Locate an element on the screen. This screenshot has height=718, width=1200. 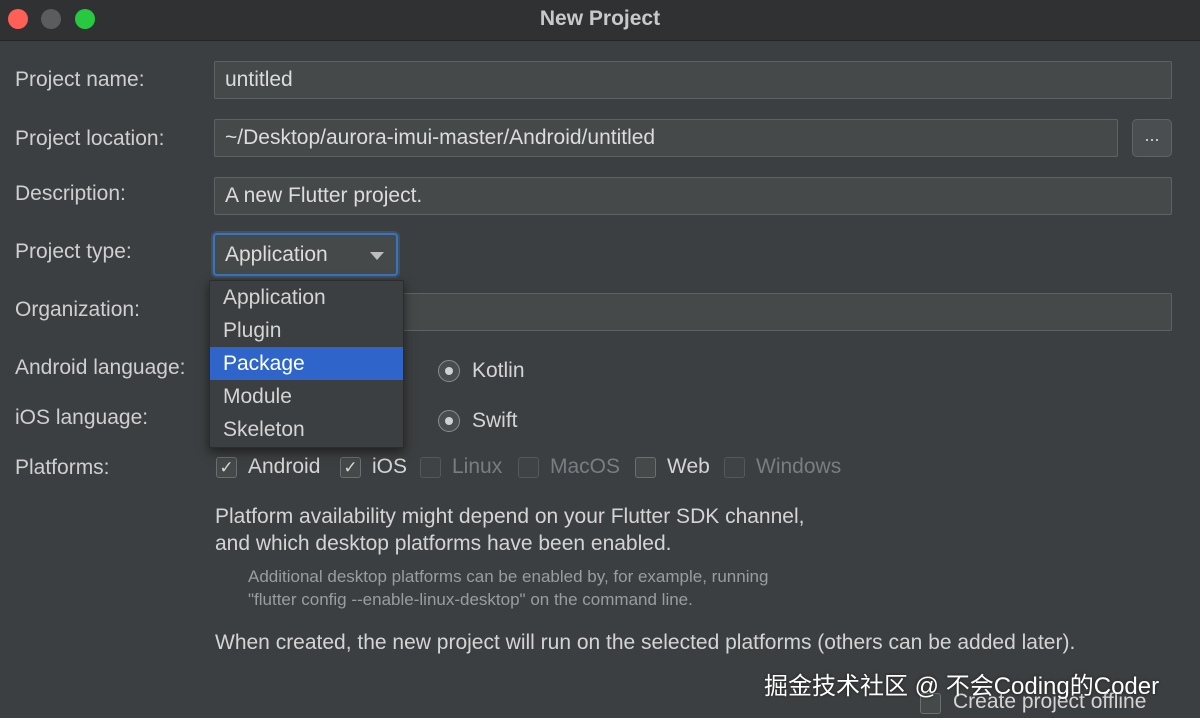
project-type-select: Application is located at coordinates (305, 254).